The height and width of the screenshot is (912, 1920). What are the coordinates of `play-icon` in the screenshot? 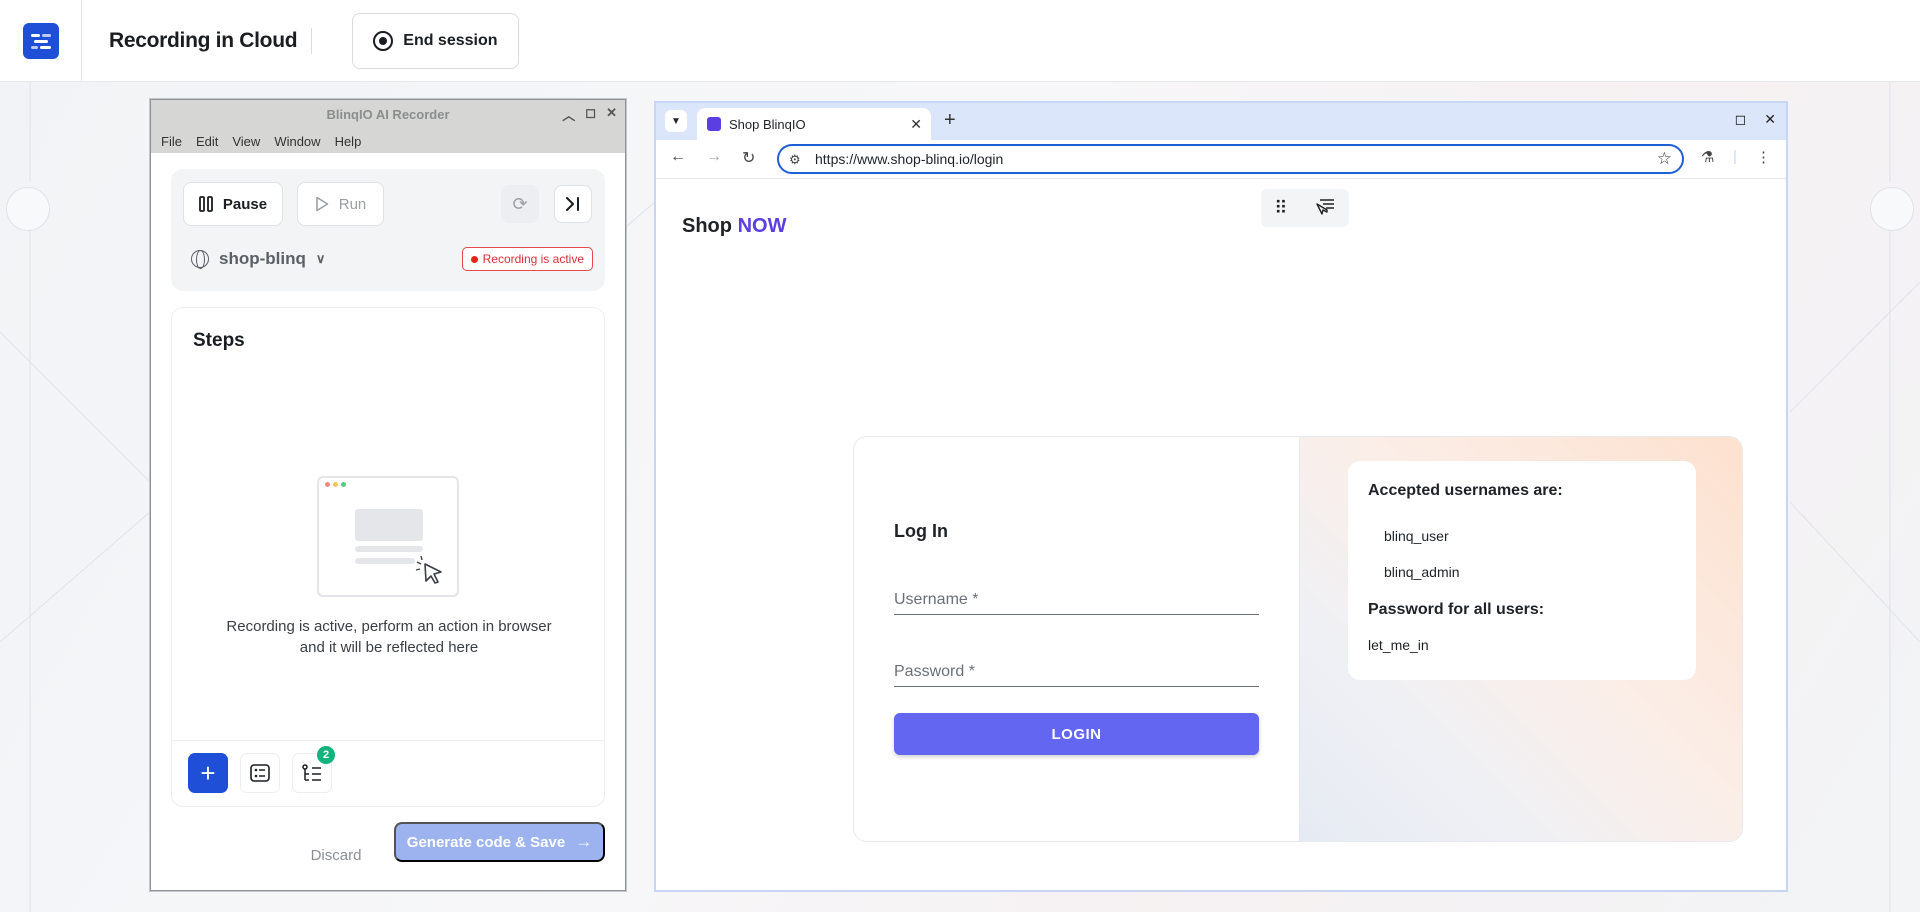 It's located at (322, 204).